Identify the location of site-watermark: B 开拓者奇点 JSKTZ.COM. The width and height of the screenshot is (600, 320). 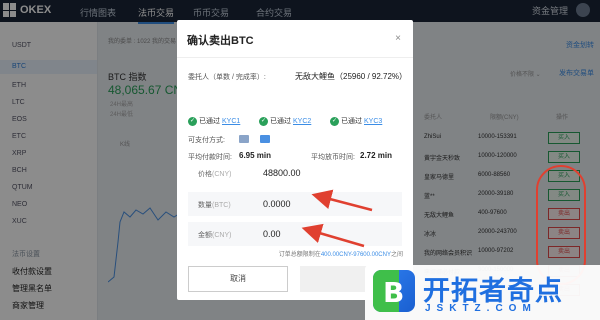
(482, 292).